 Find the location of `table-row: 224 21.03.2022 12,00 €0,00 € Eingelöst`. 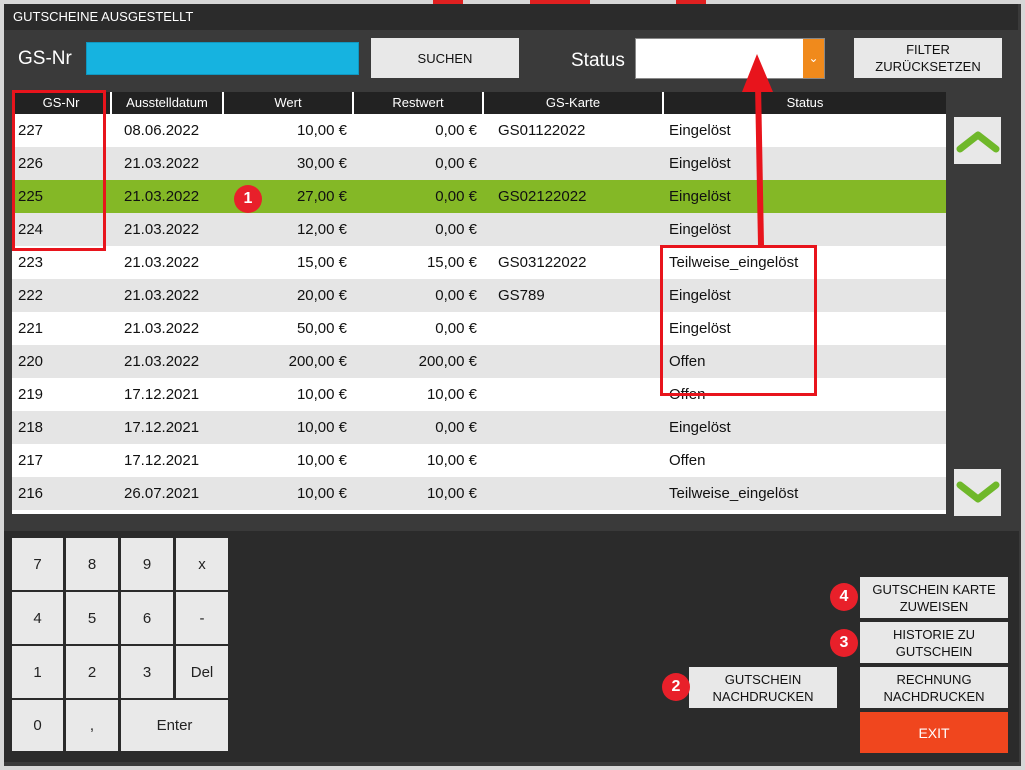

table-row: 224 21.03.2022 12,00 €0,00 € Eingelöst is located at coordinates (479, 229).